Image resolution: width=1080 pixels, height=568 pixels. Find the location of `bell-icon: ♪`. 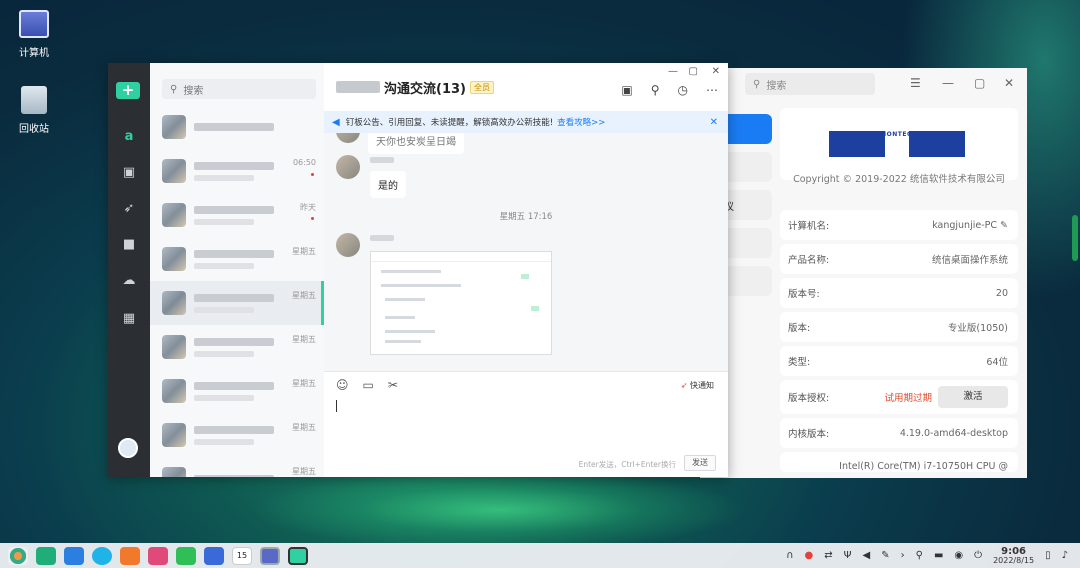

bell-icon: ♪ is located at coordinates (1065, 555).